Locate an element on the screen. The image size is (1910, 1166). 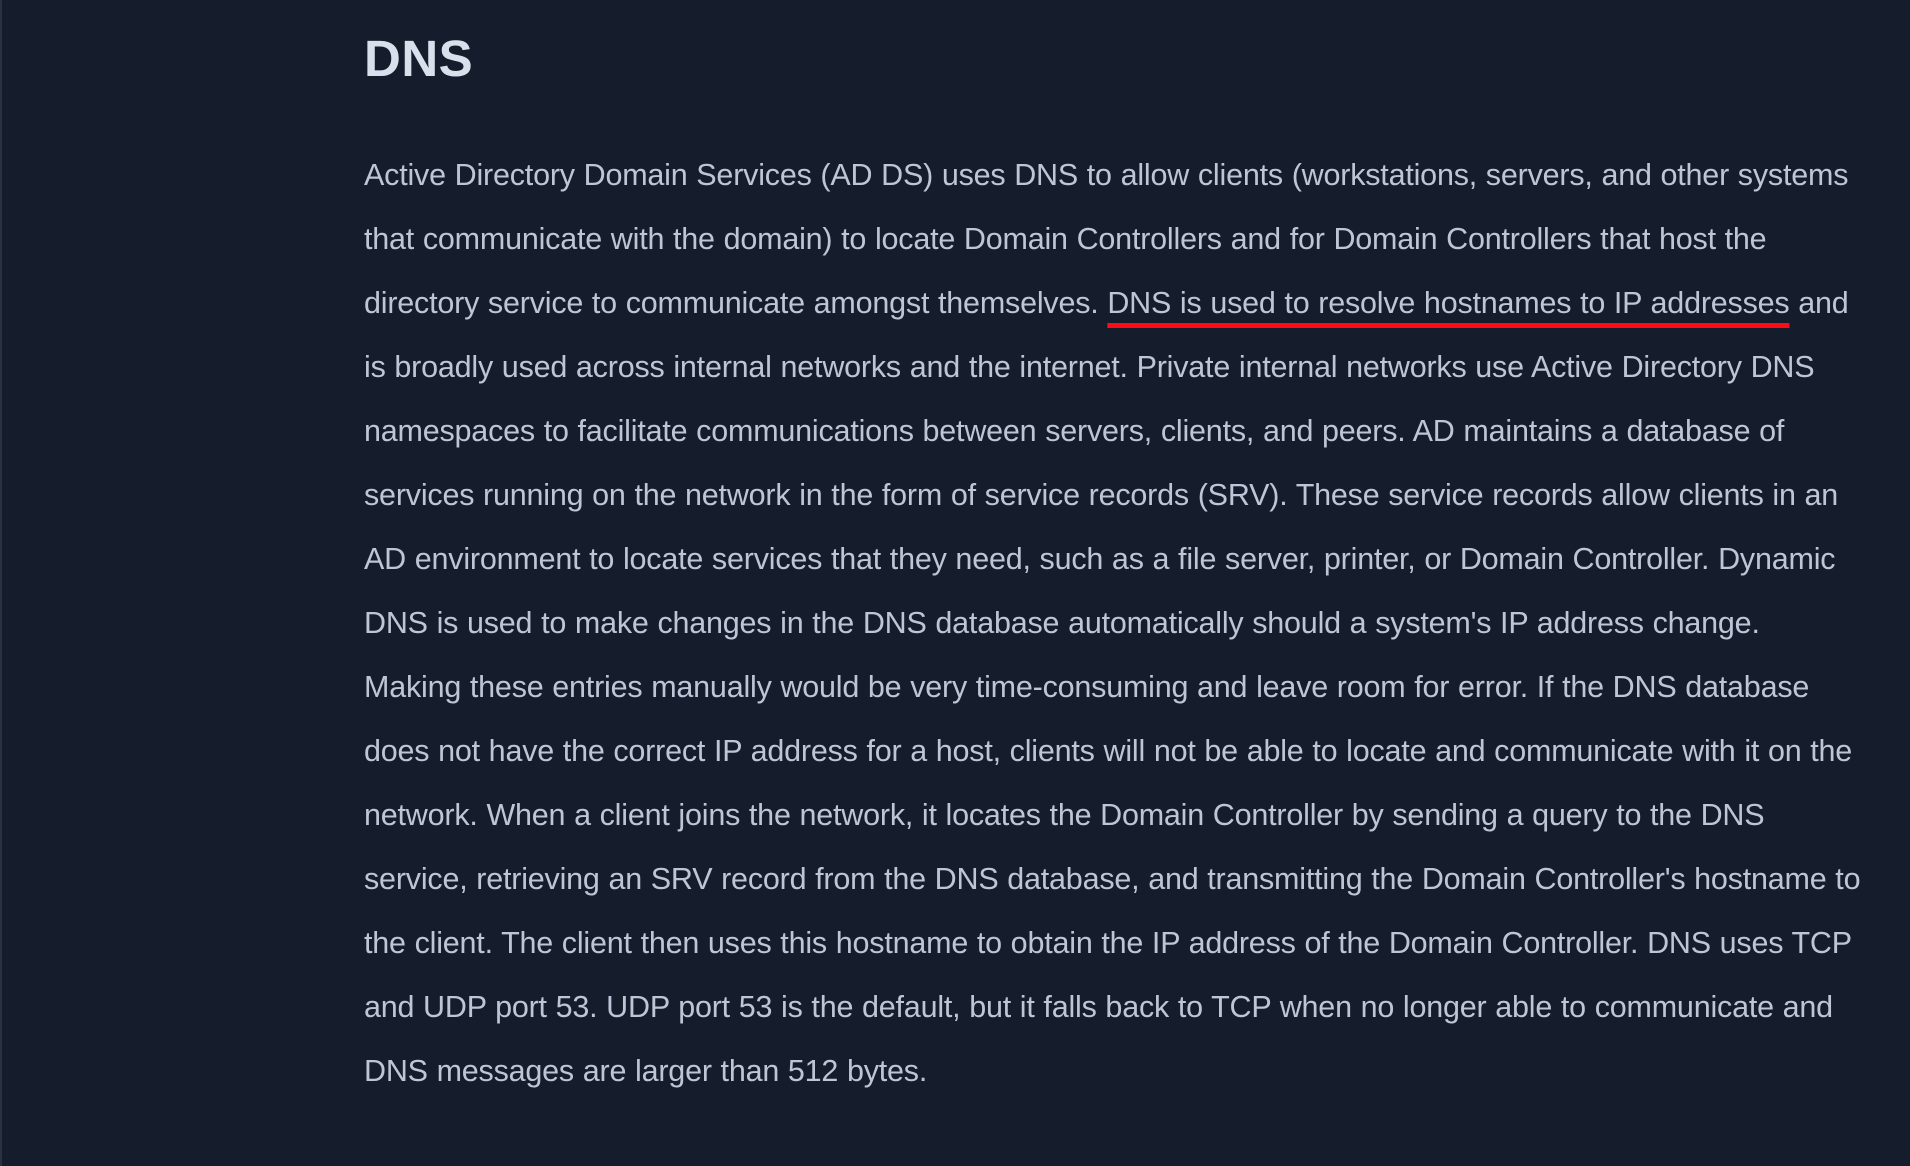
left-border is located at coordinates (1, 583).